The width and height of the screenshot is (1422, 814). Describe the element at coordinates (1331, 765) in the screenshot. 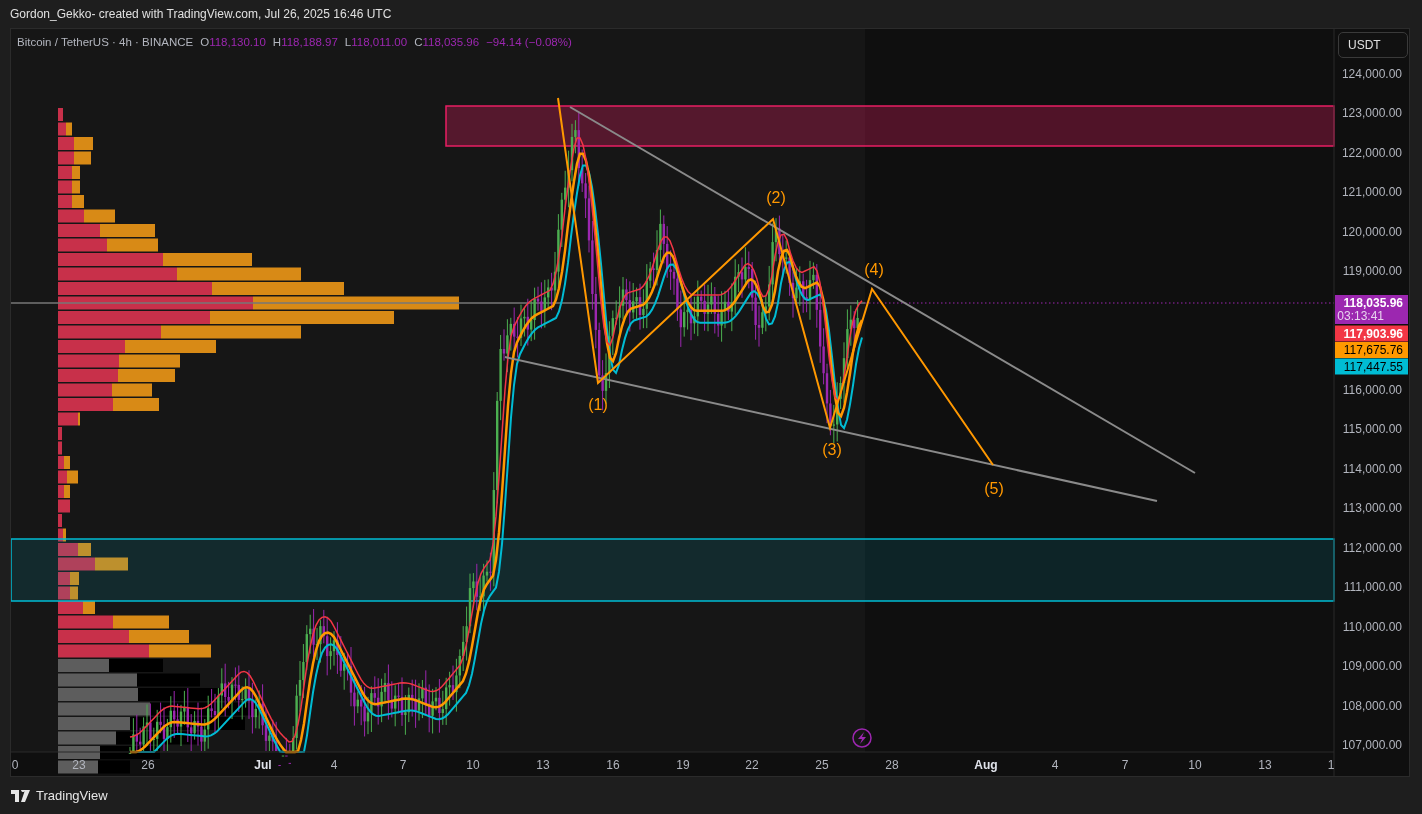

I see `time-axis-label: 1` at that location.